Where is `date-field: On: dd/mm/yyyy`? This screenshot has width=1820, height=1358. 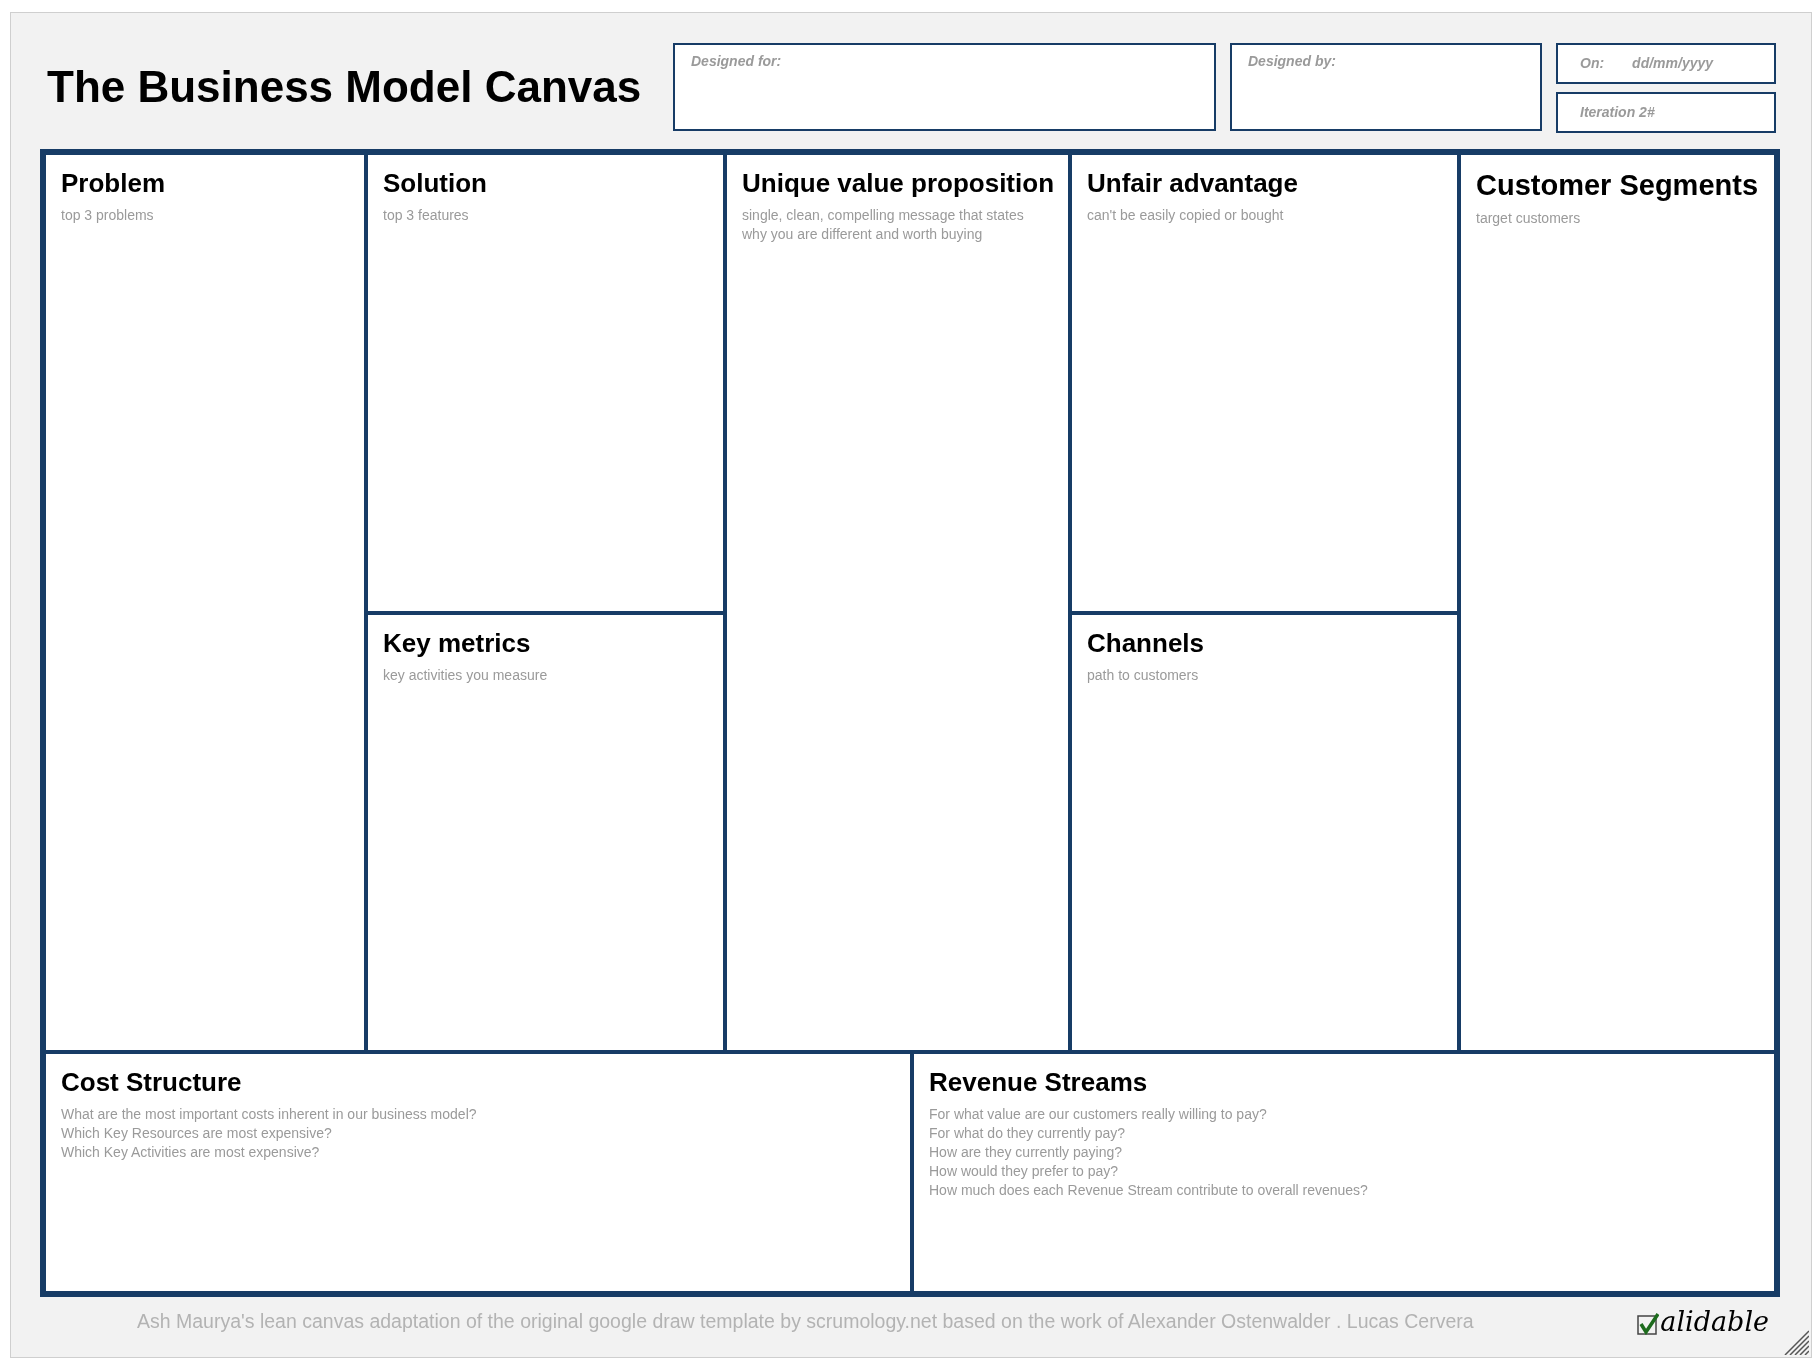 date-field: On: dd/mm/yyyy is located at coordinates (1666, 63).